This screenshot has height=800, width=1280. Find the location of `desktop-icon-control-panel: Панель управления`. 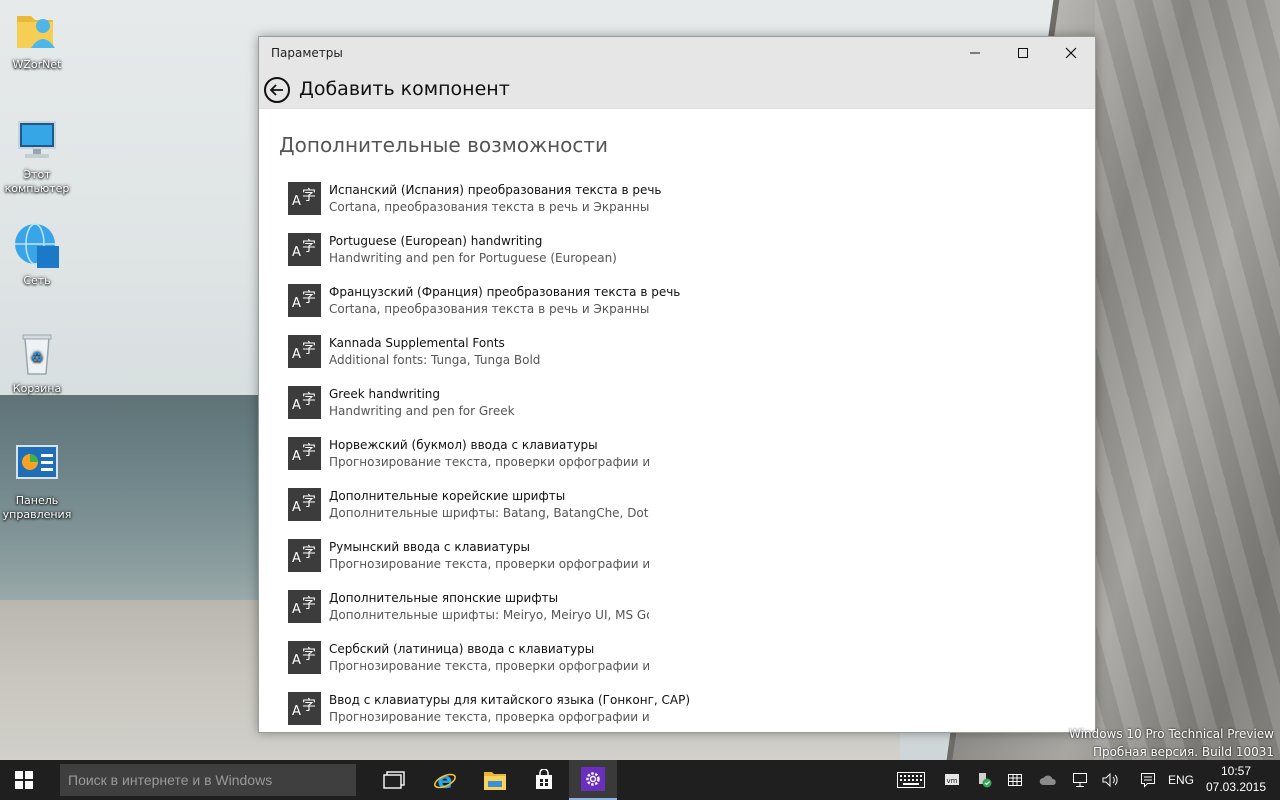

desktop-icon-control-panel: Панель управления is located at coordinates (37, 482).